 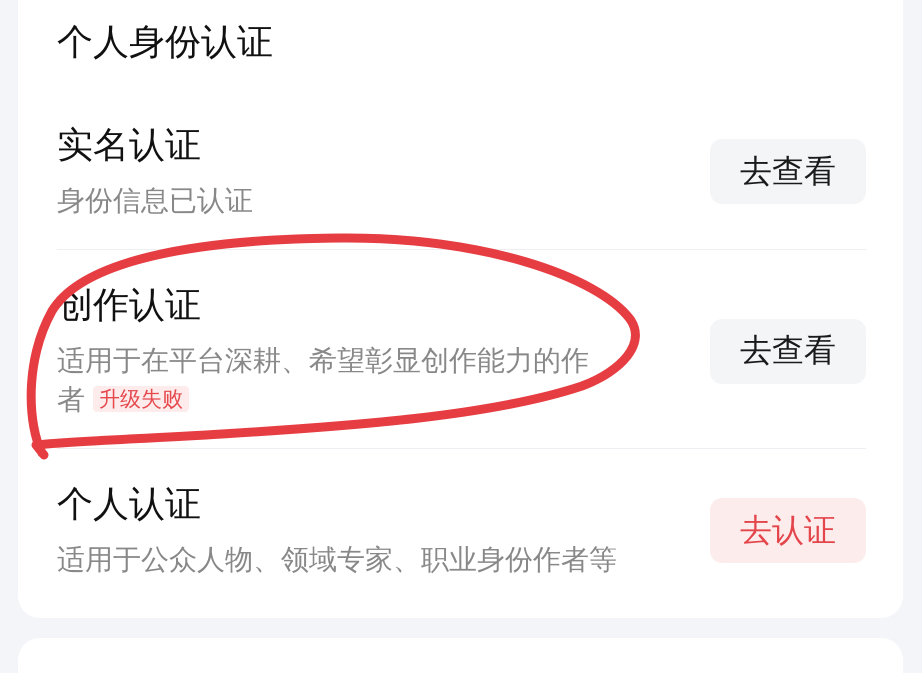 What do you see at coordinates (129, 146) in the screenshot?
I see `item-title: 实名认证` at bounding box center [129, 146].